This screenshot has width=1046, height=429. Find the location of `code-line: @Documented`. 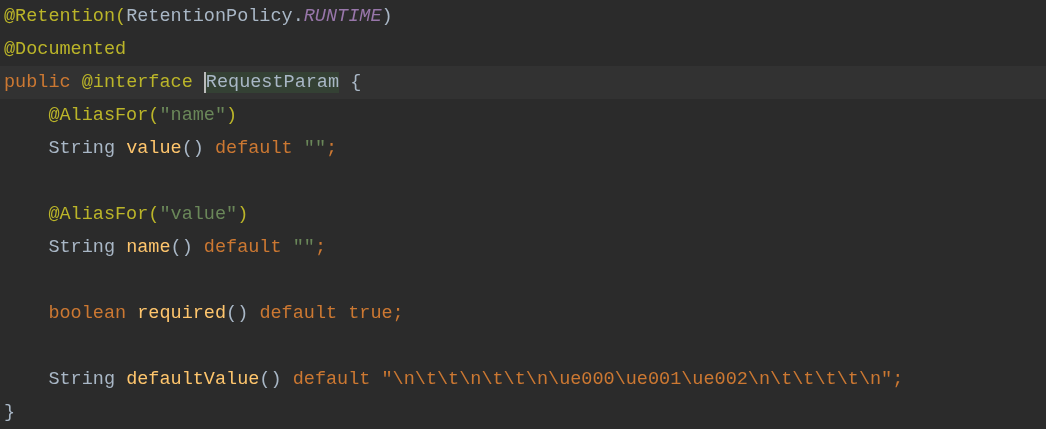

code-line: @Documented is located at coordinates (65, 49).